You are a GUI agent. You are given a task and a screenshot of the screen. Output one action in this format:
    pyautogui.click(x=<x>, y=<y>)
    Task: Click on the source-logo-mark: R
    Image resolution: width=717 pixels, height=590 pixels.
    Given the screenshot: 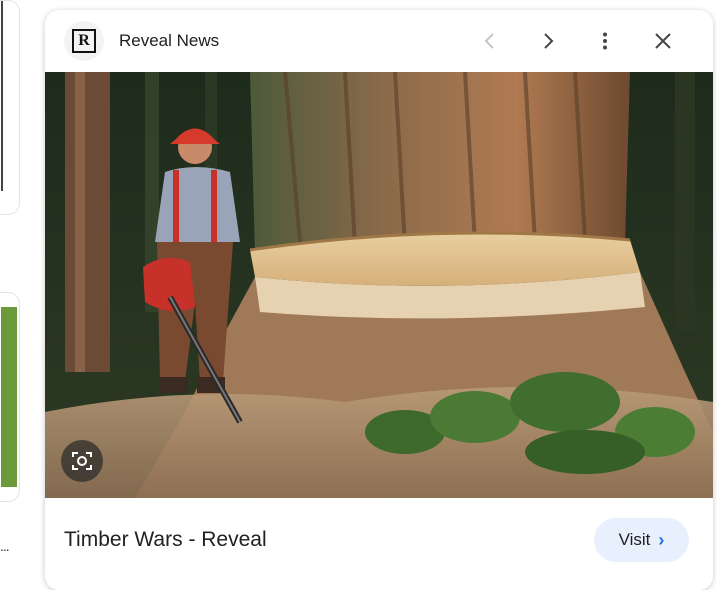 What is the action you would take?
    pyautogui.click(x=84, y=41)
    